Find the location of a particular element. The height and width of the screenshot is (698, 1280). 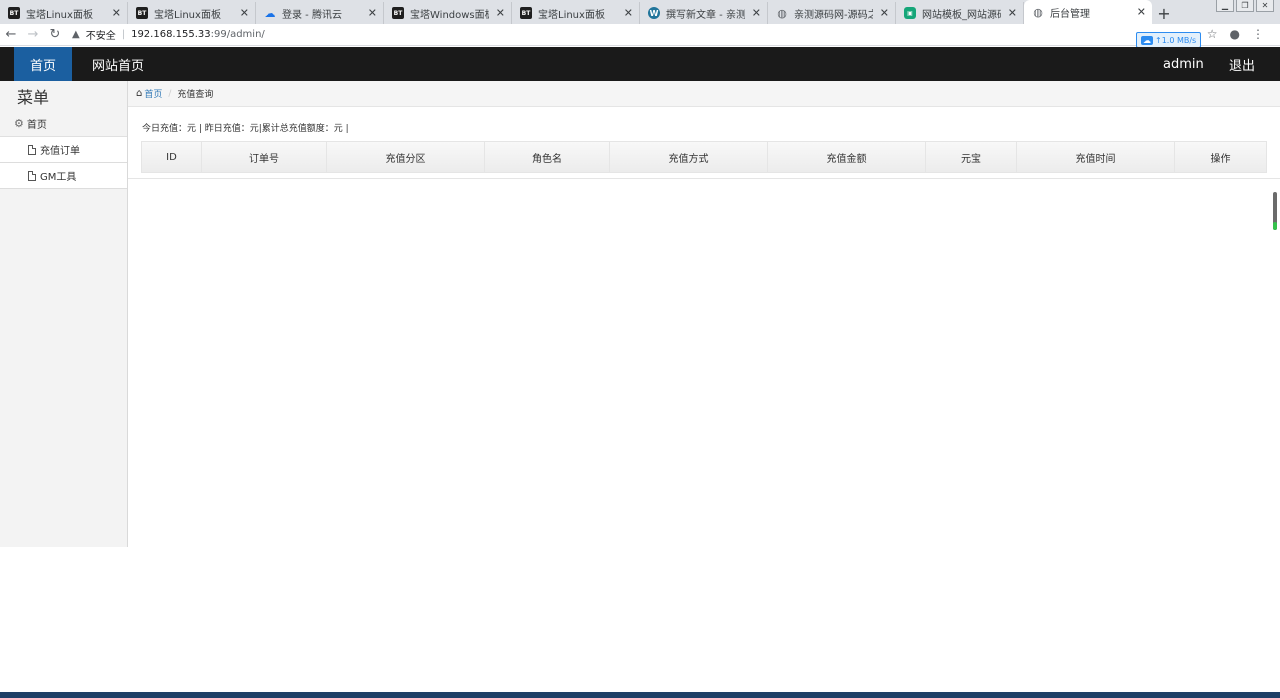

column-header-method: 充值方式 is located at coordinates (689, 157).